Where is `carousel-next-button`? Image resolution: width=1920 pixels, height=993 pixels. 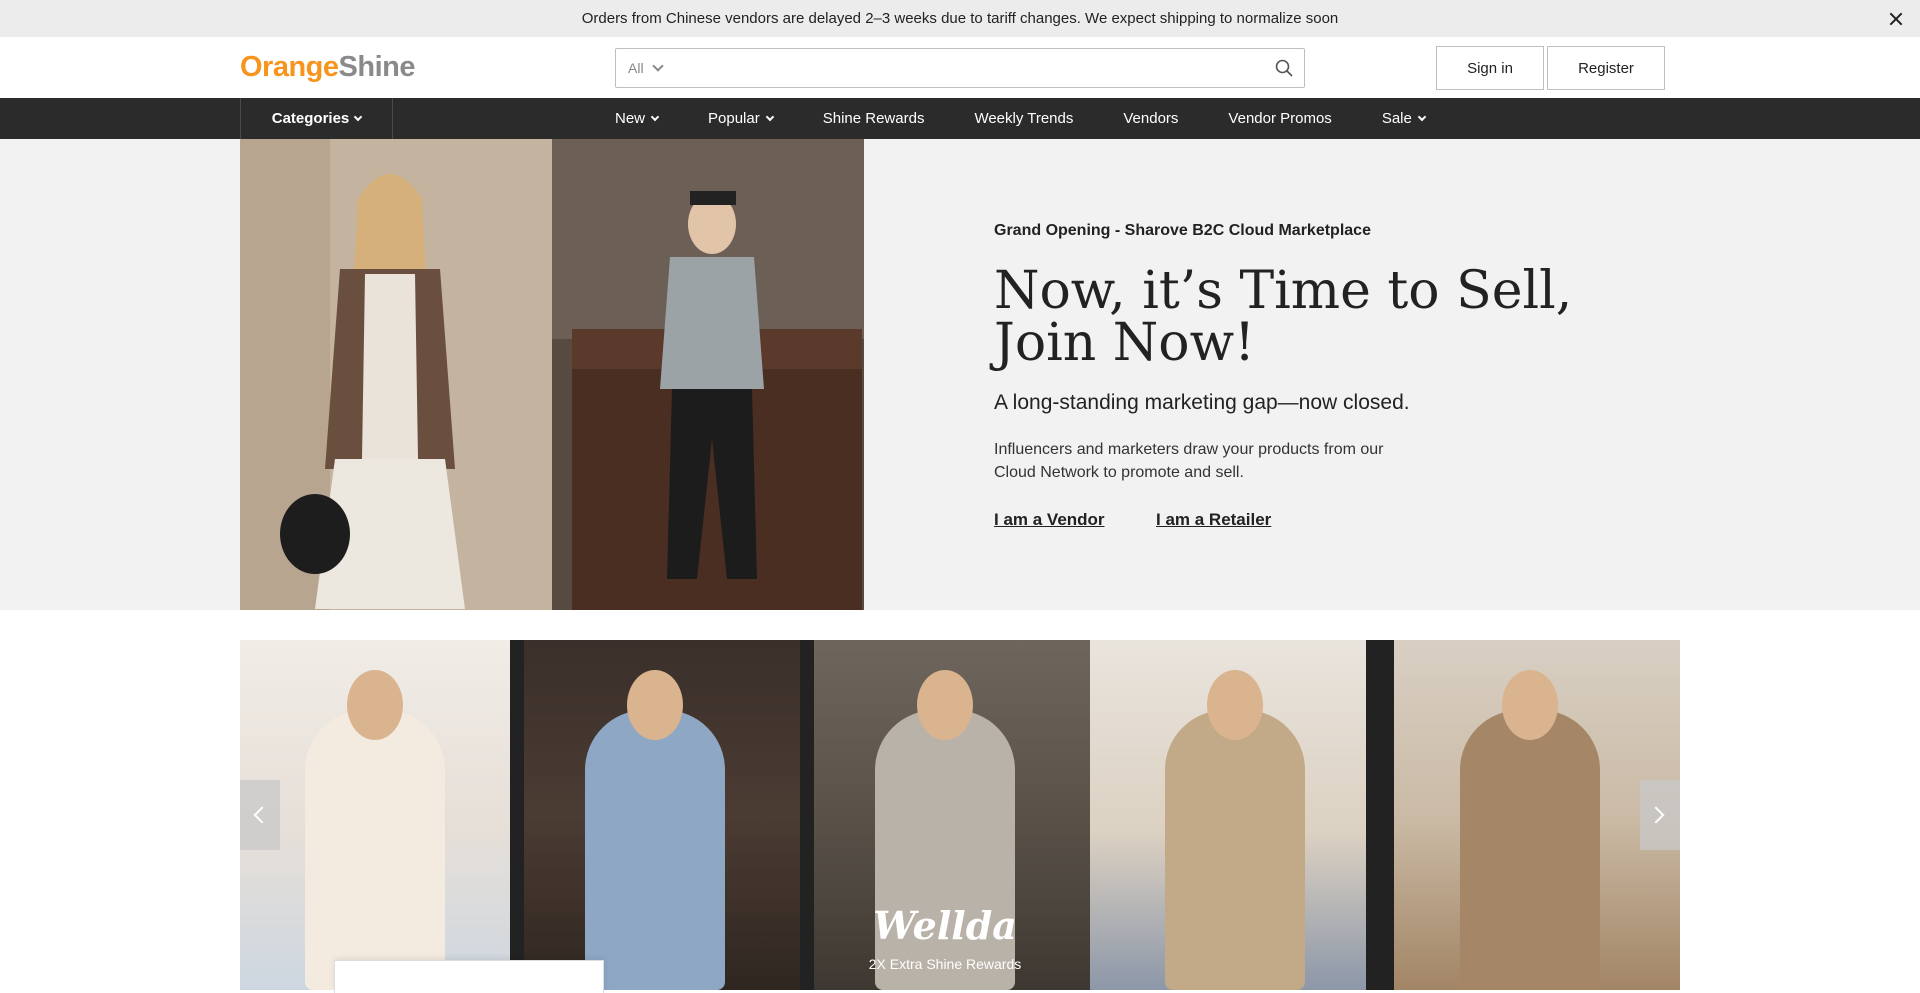
carousel-next-button is located at coordinates (1660, 815).